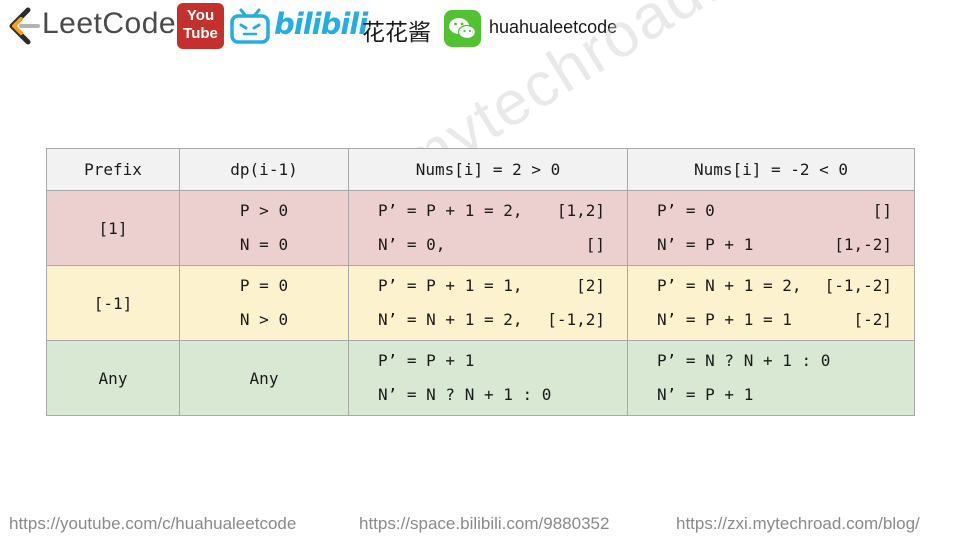  Describe the element at coordinates (450, 319) in the screenshot. I see `transition-expr: N’ = N + 1 = 2,` at that location.